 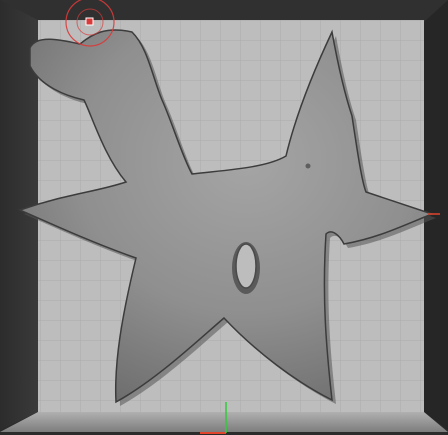 What do you see at coordinates (246, 266) in the screenshot?
I see `mesh-hole` at bounding box center [246, 266].